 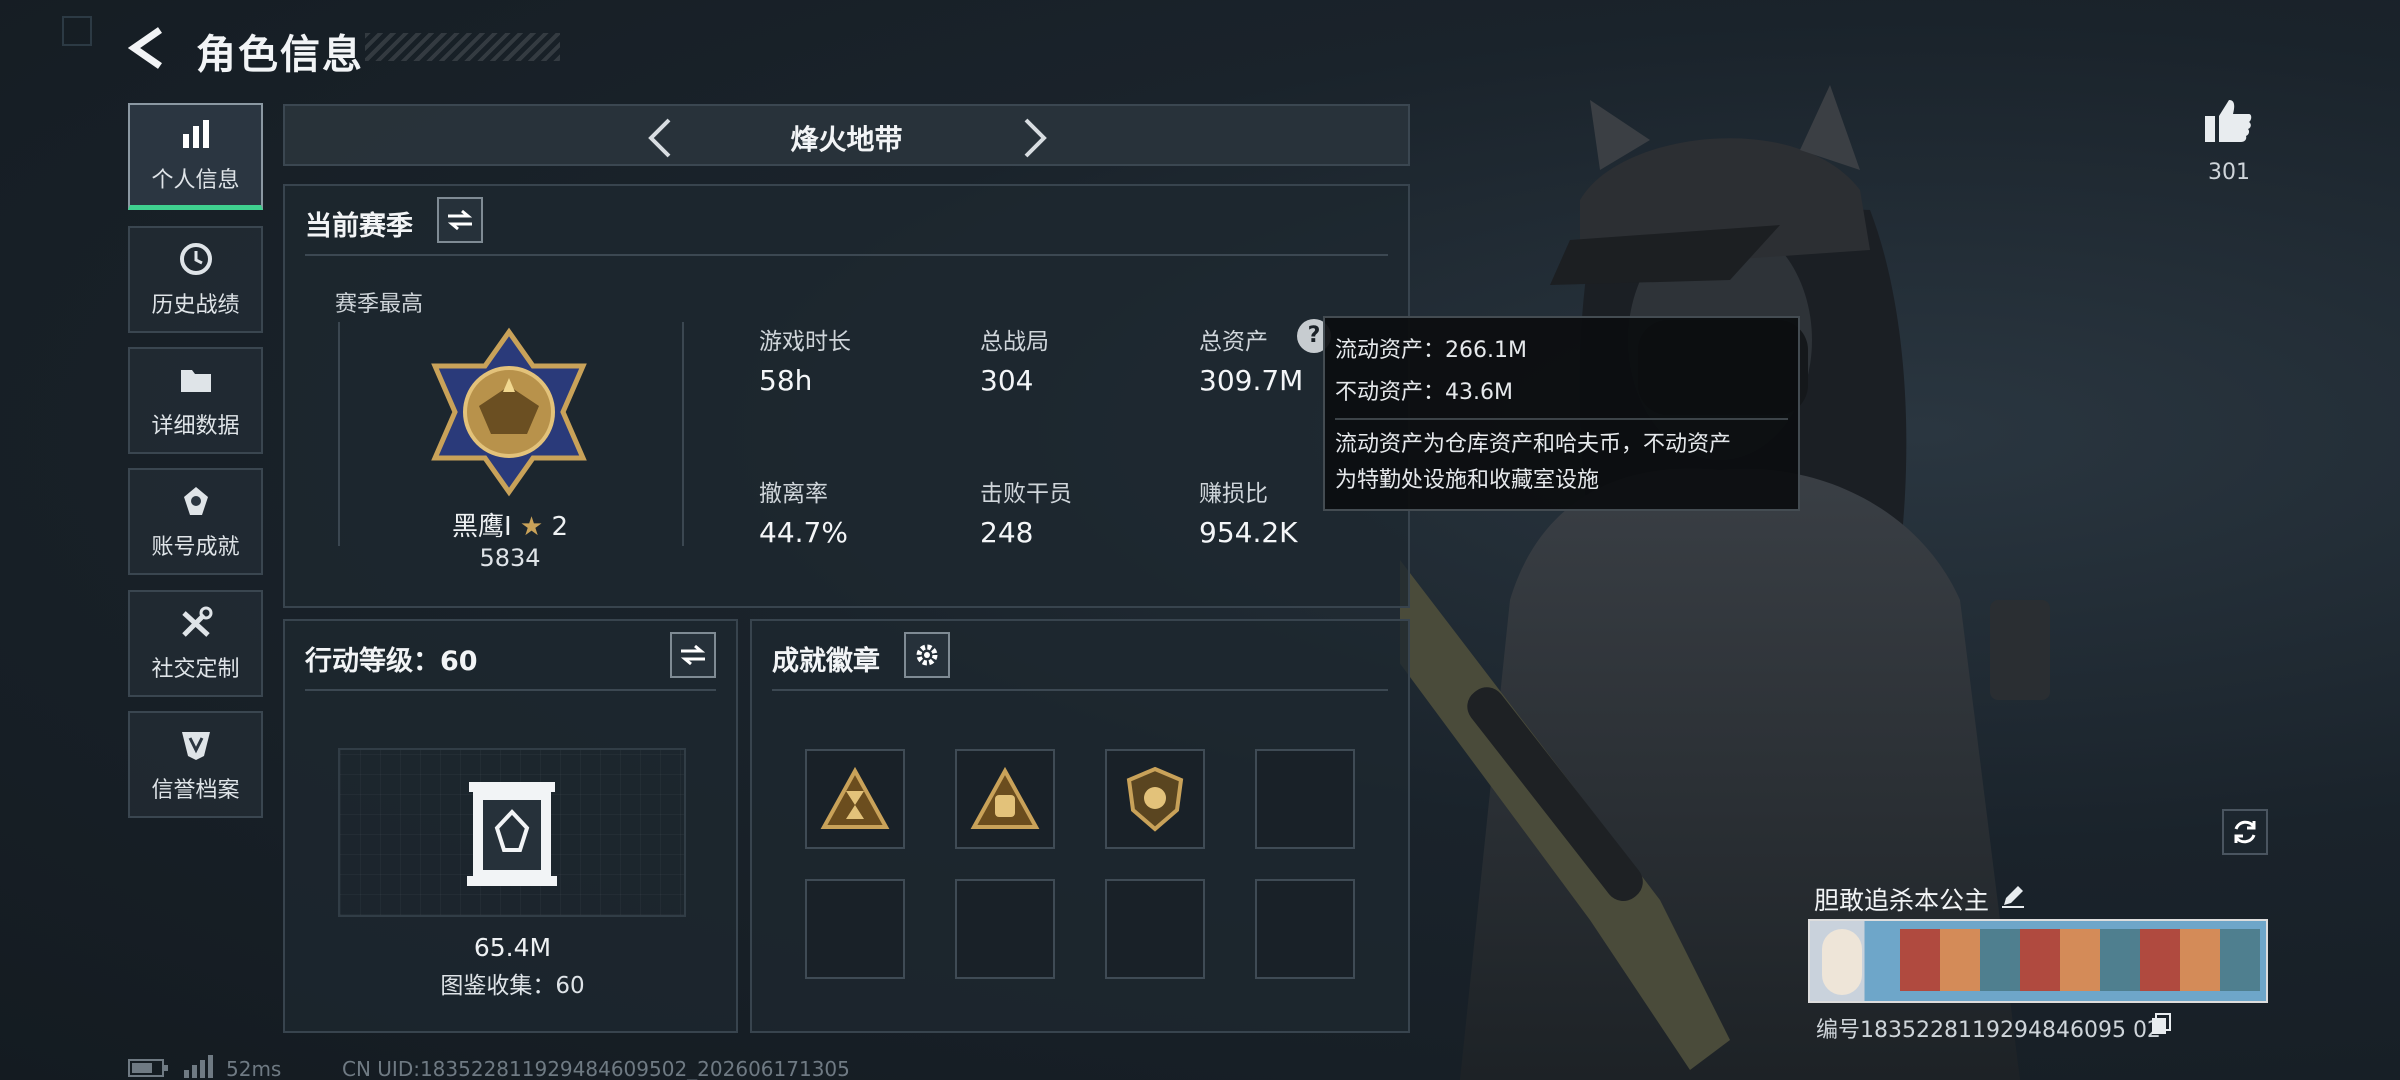 What do you see at coordinates (1007, 380) in the screenshot?
I see `stat-value-total-matches: 304` at bounding box center [1007, 380].